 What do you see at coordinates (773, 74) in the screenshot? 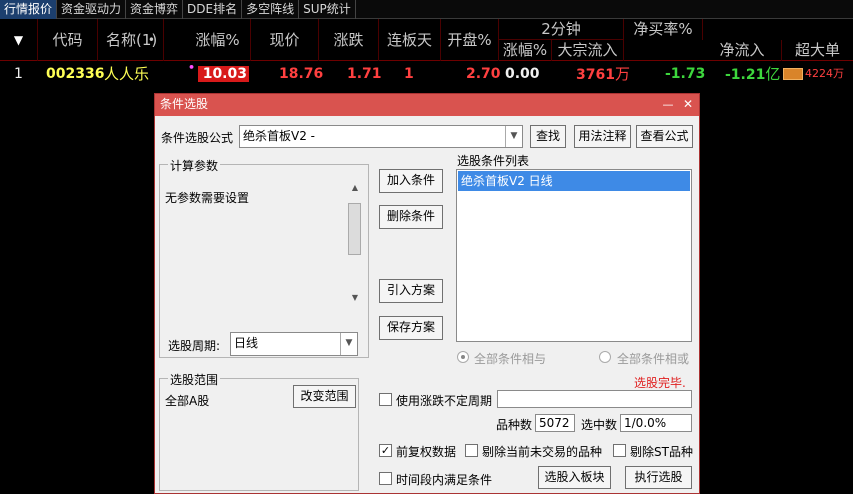
I see `row-net-inflow-unit: 亿` at bounding box center [773, 74].